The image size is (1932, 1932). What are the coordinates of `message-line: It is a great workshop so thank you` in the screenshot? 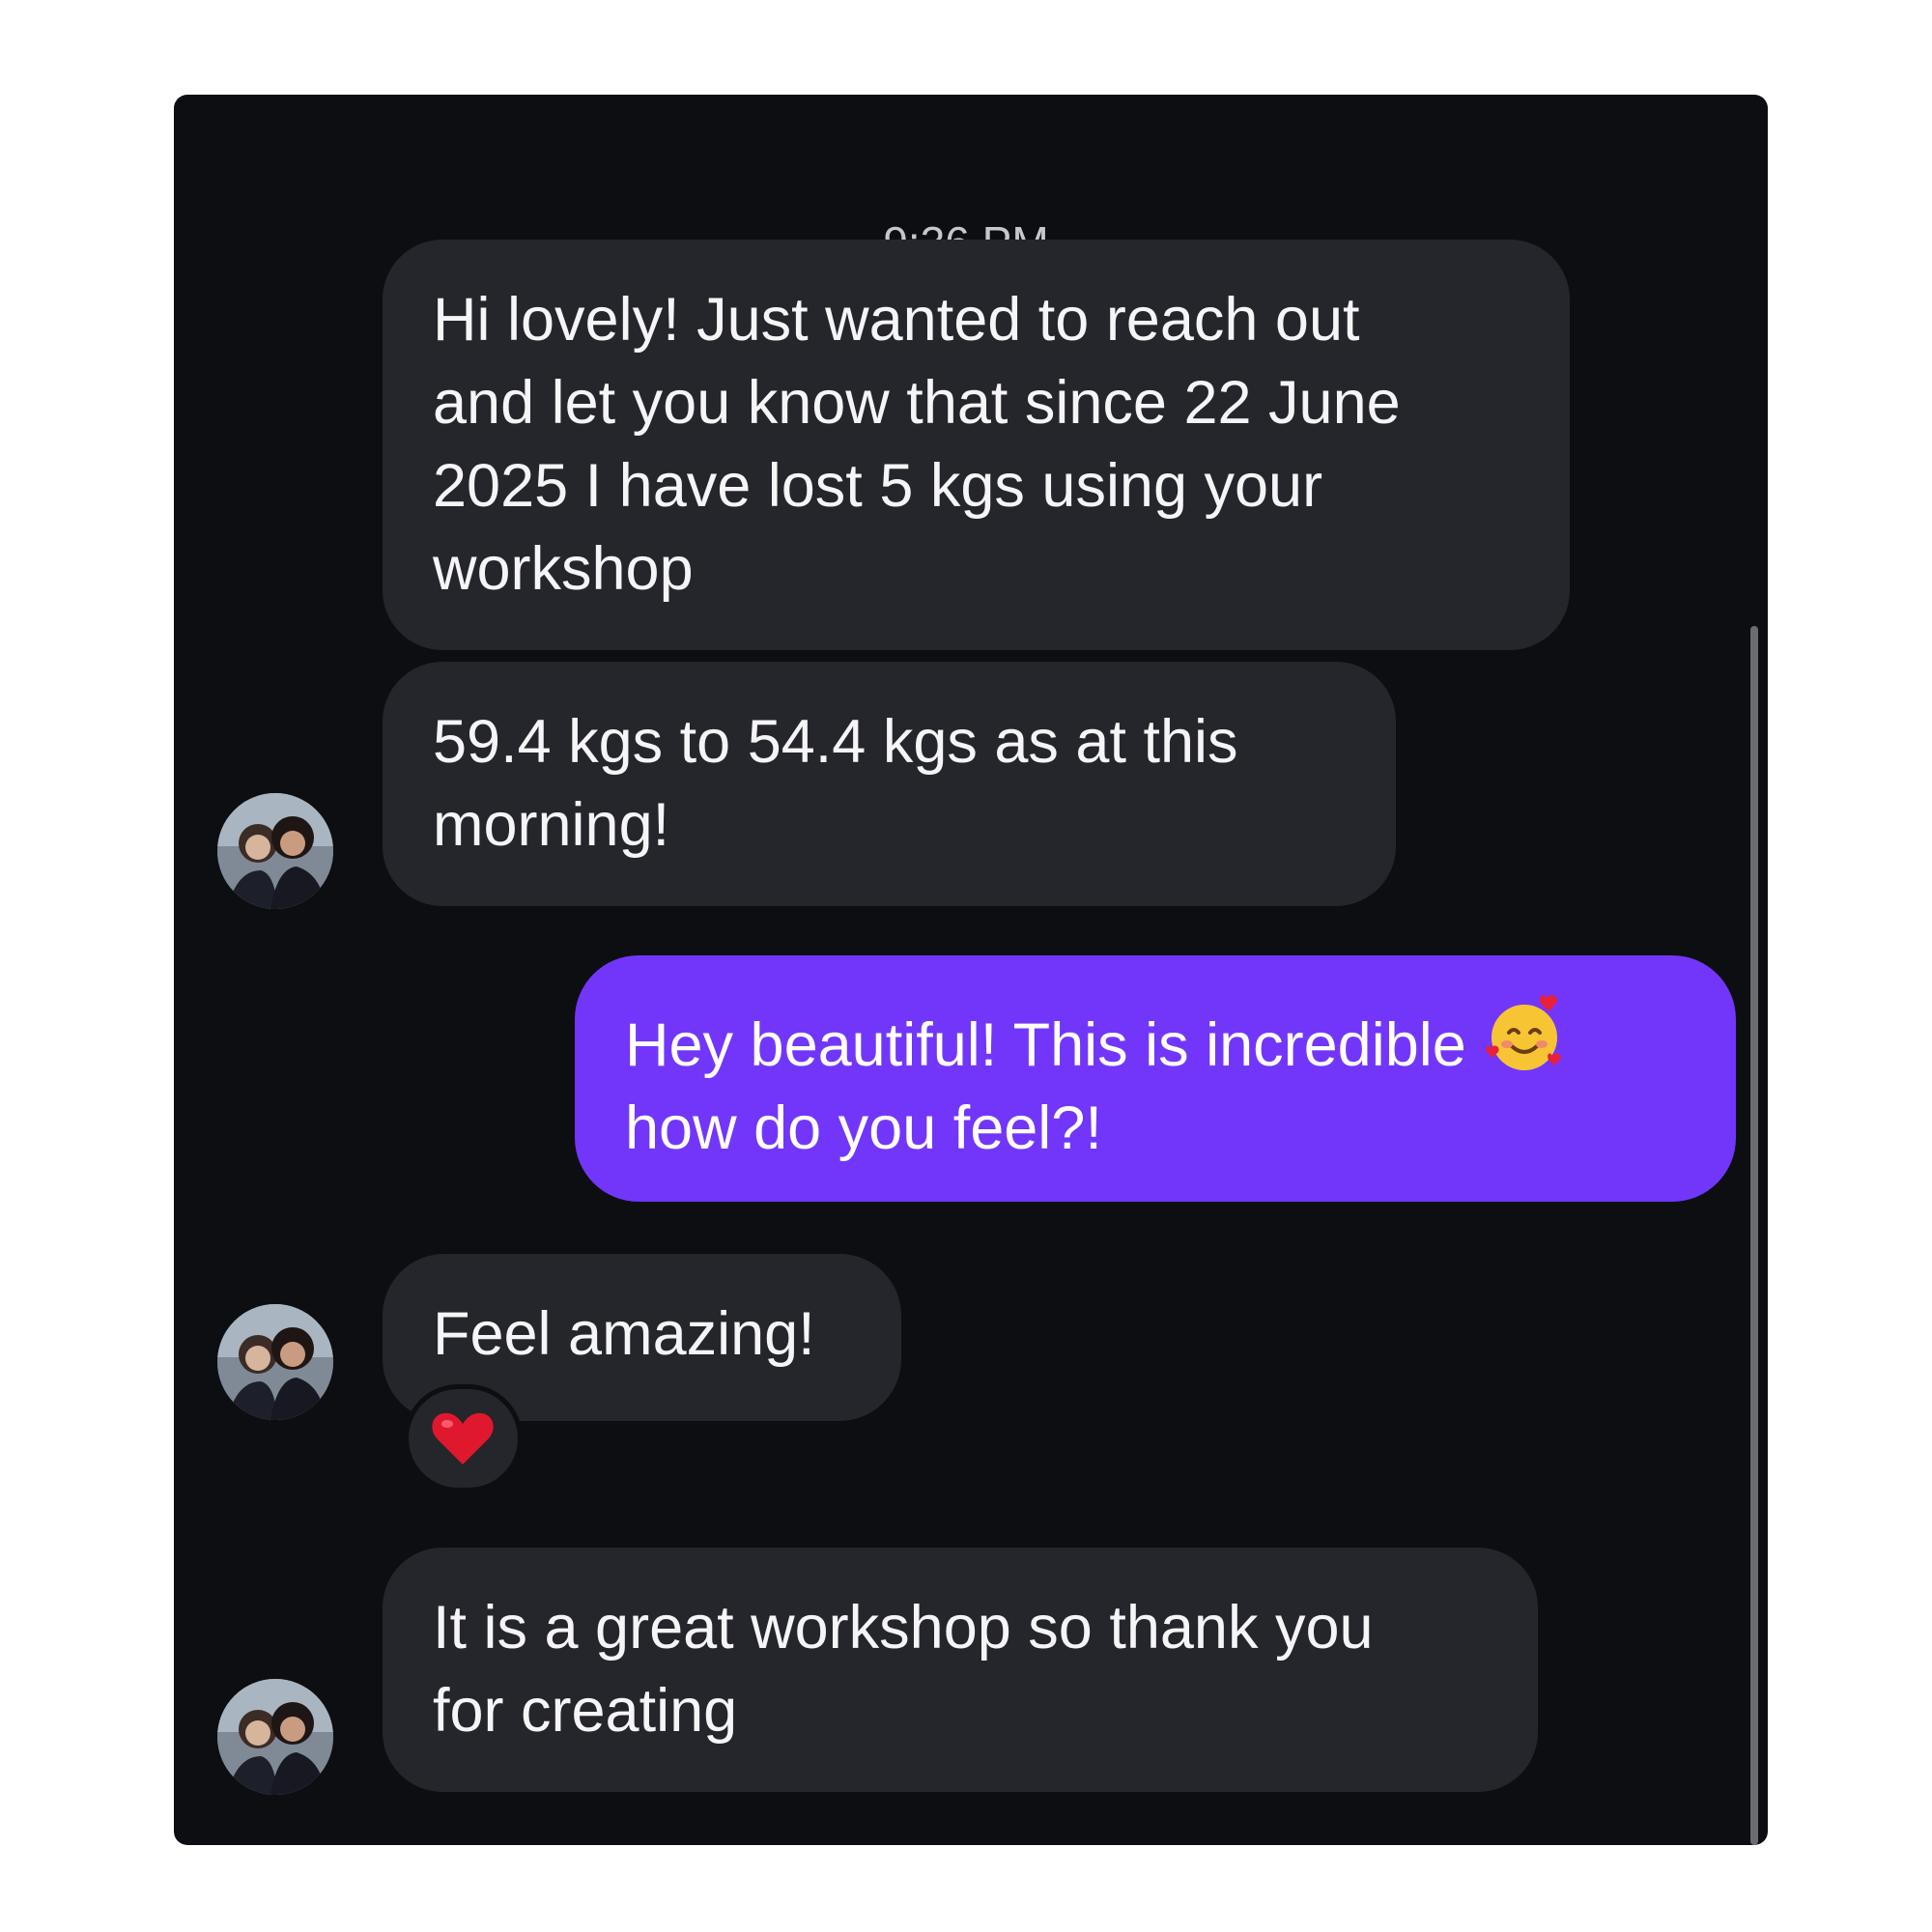 It's located at (903, 1628).